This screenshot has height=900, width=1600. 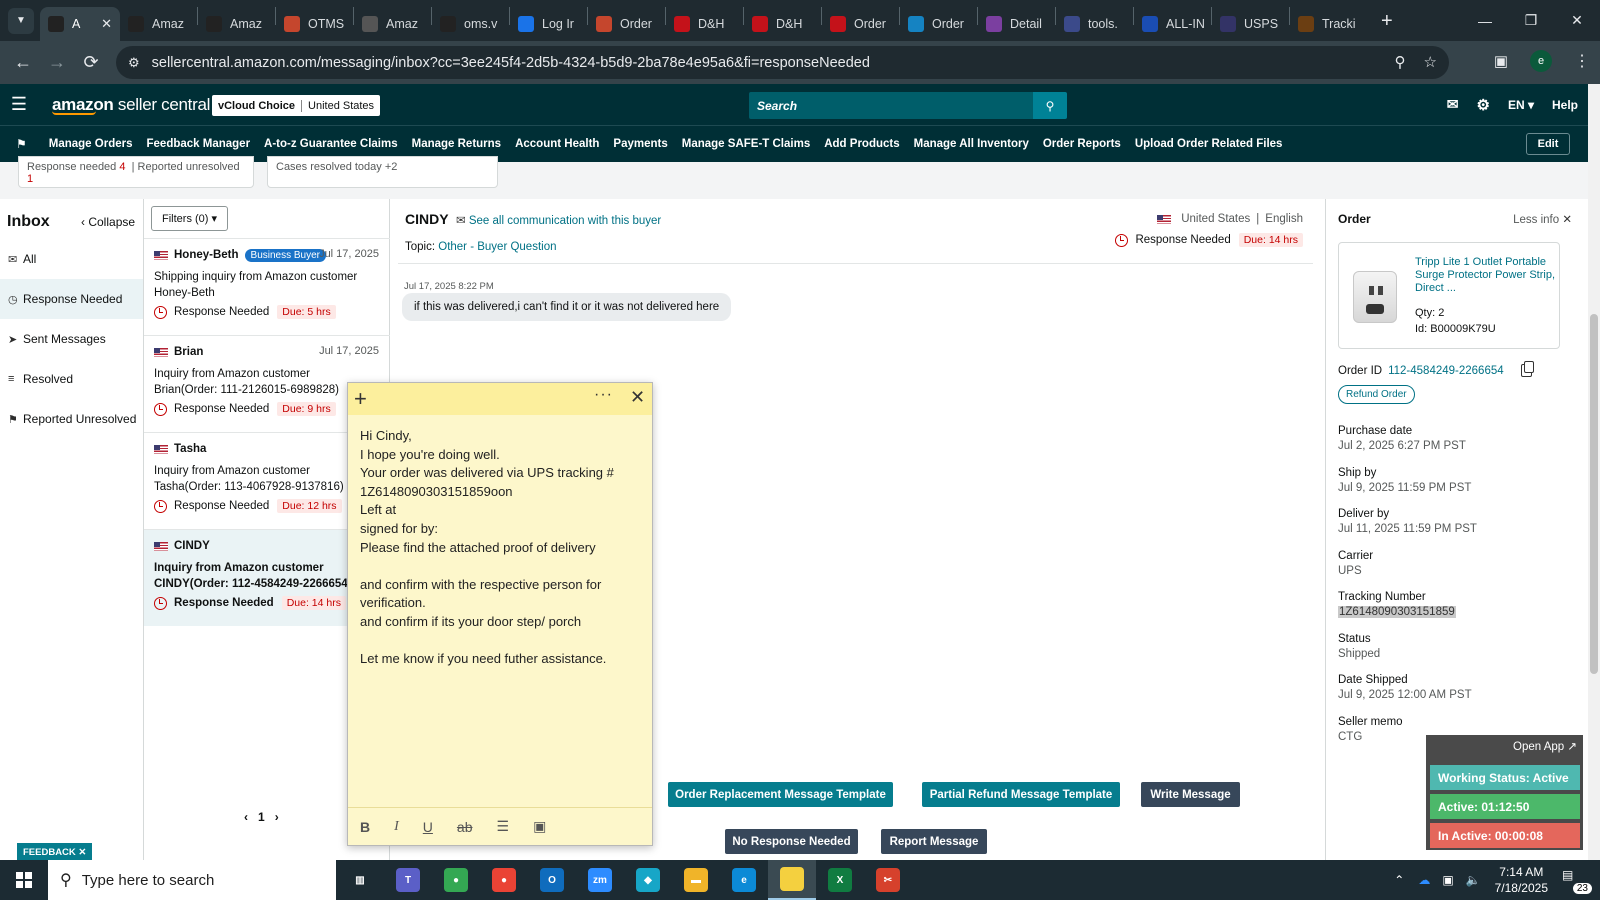 I want to click on underline-icon: U, so click(x=428, y=827).